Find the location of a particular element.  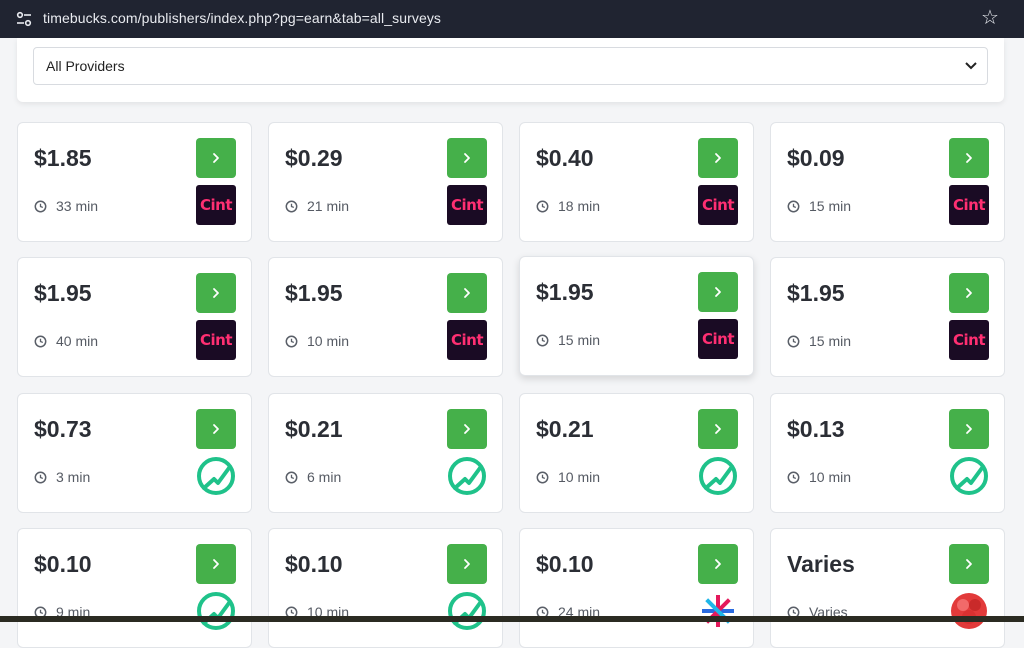

survey-card: $0.21 6 min is located at coordinates (385, 453).